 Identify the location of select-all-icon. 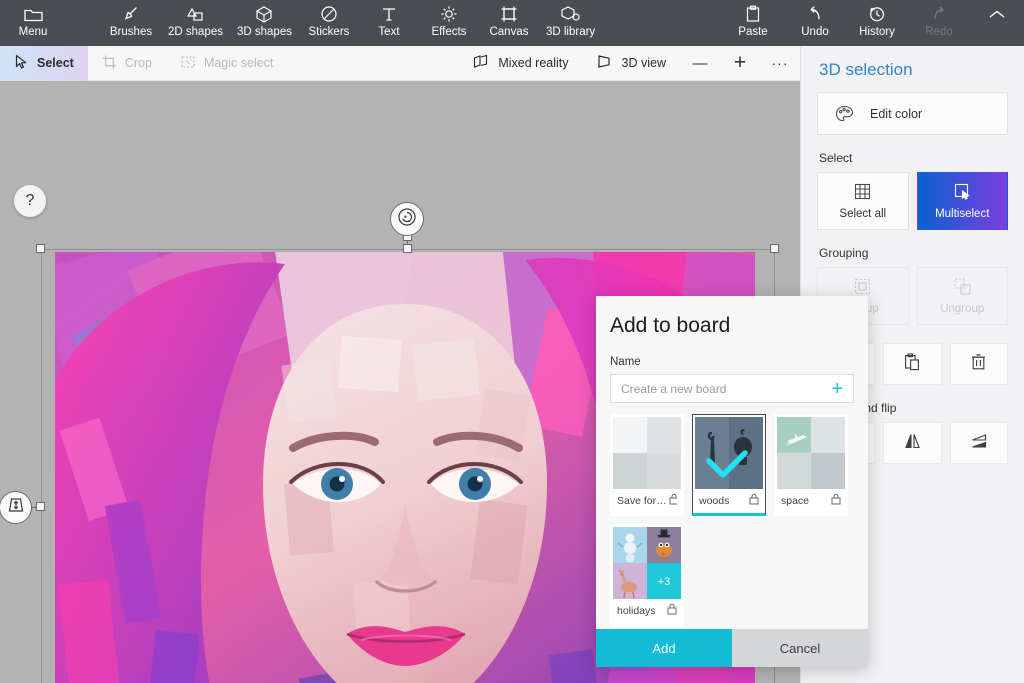
(862, 193).